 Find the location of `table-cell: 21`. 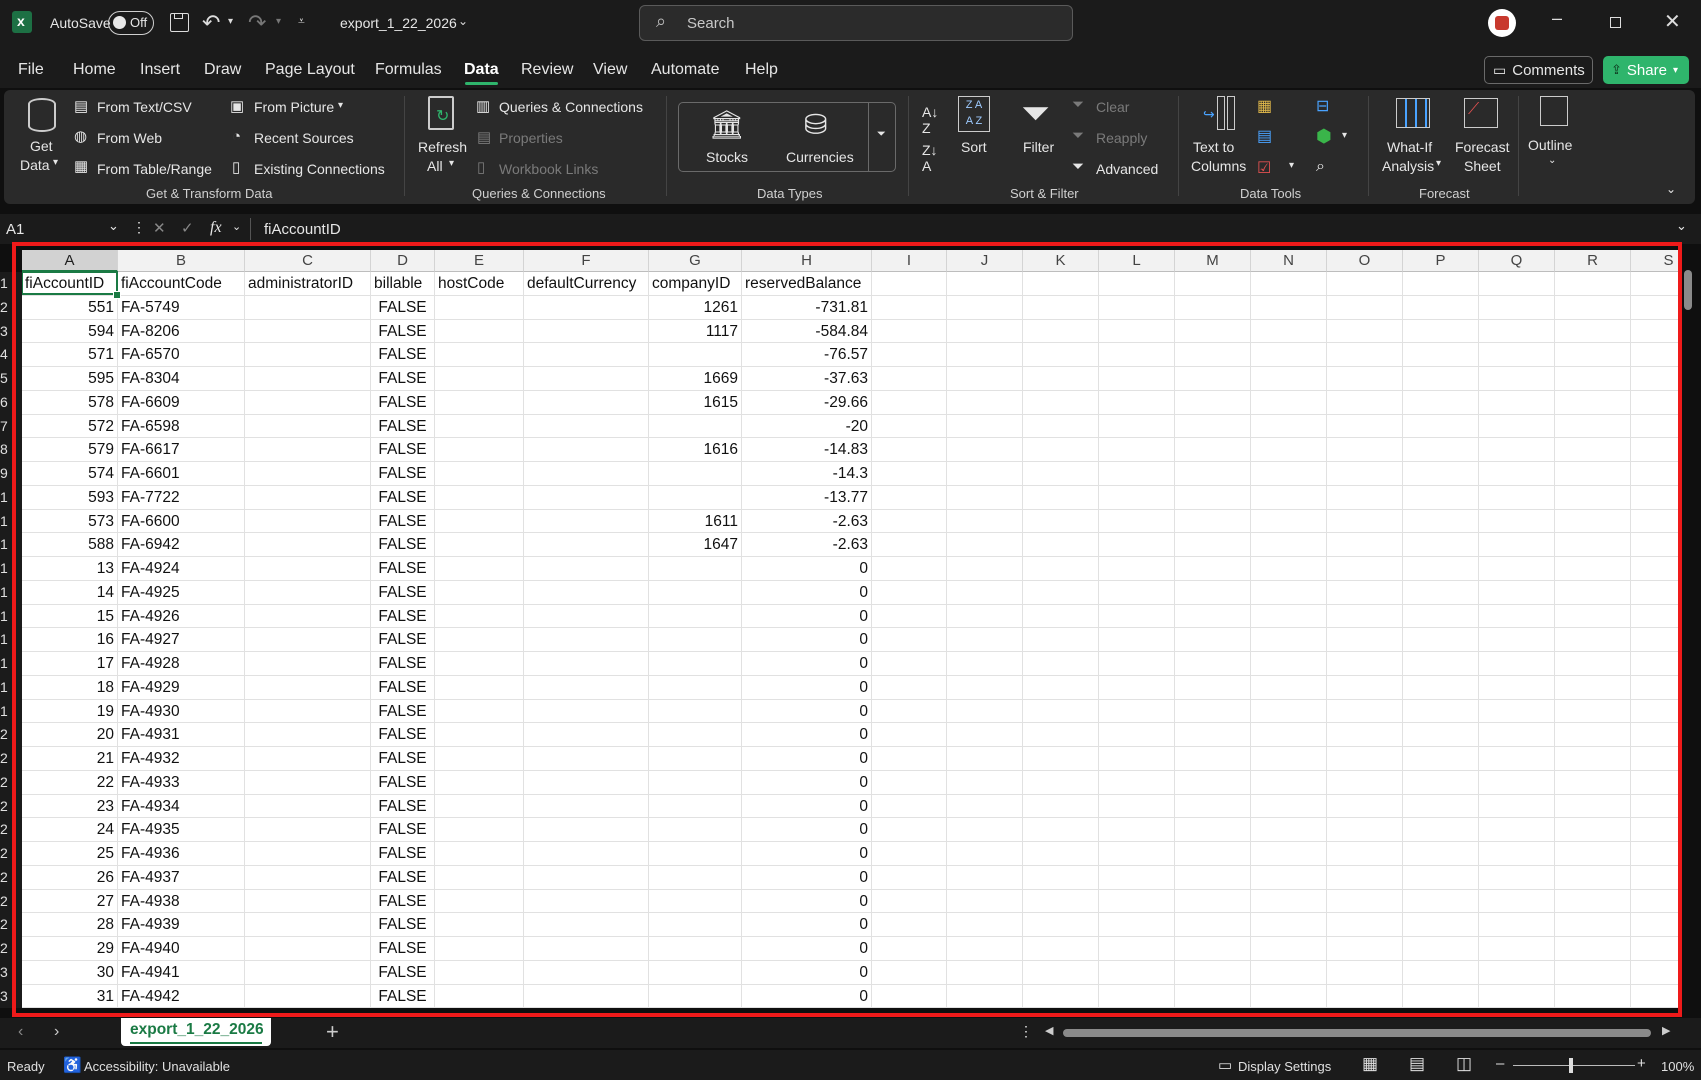

table-cell: 21 is located at coordinates (70, 759).